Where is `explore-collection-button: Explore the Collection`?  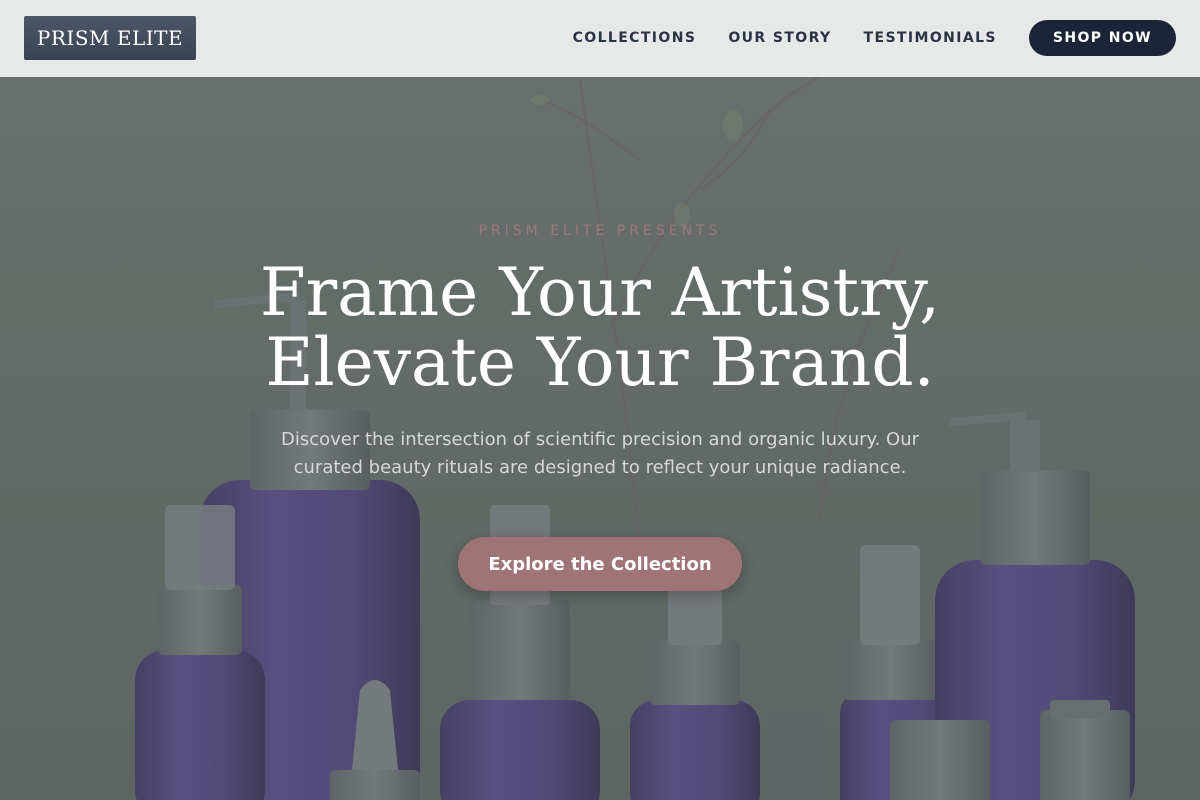
explore-collection-button: Explore the Collection is located at coordinates (600, 564).